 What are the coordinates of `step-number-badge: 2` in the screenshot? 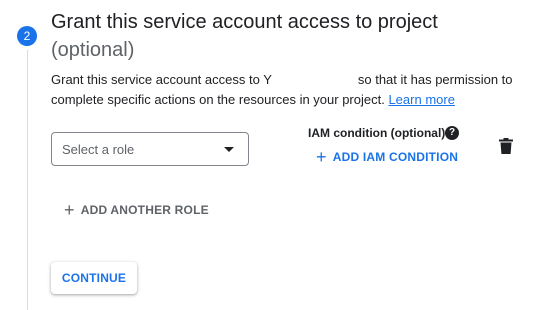 It's located at (27, 36).